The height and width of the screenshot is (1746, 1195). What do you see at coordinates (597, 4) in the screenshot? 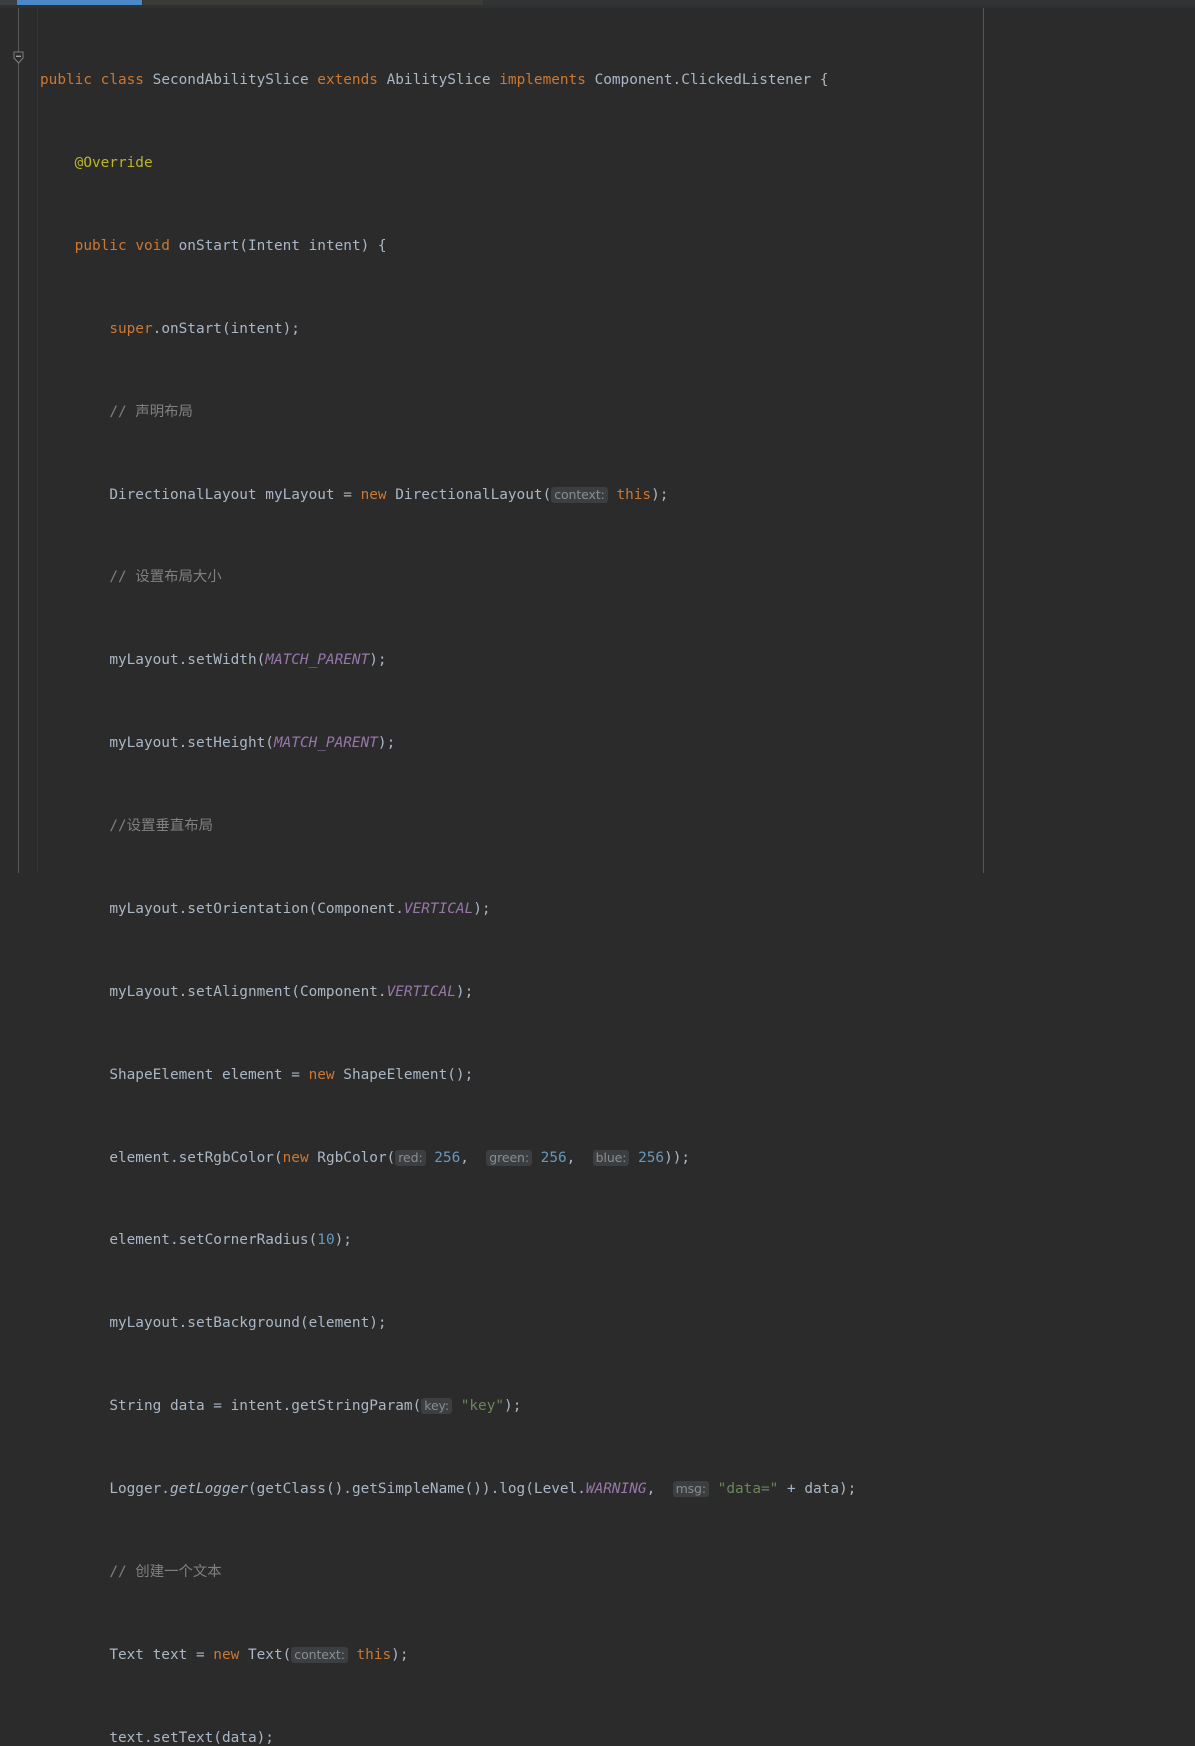
I see `editor-top-strip` at bounding box center [597, 4].